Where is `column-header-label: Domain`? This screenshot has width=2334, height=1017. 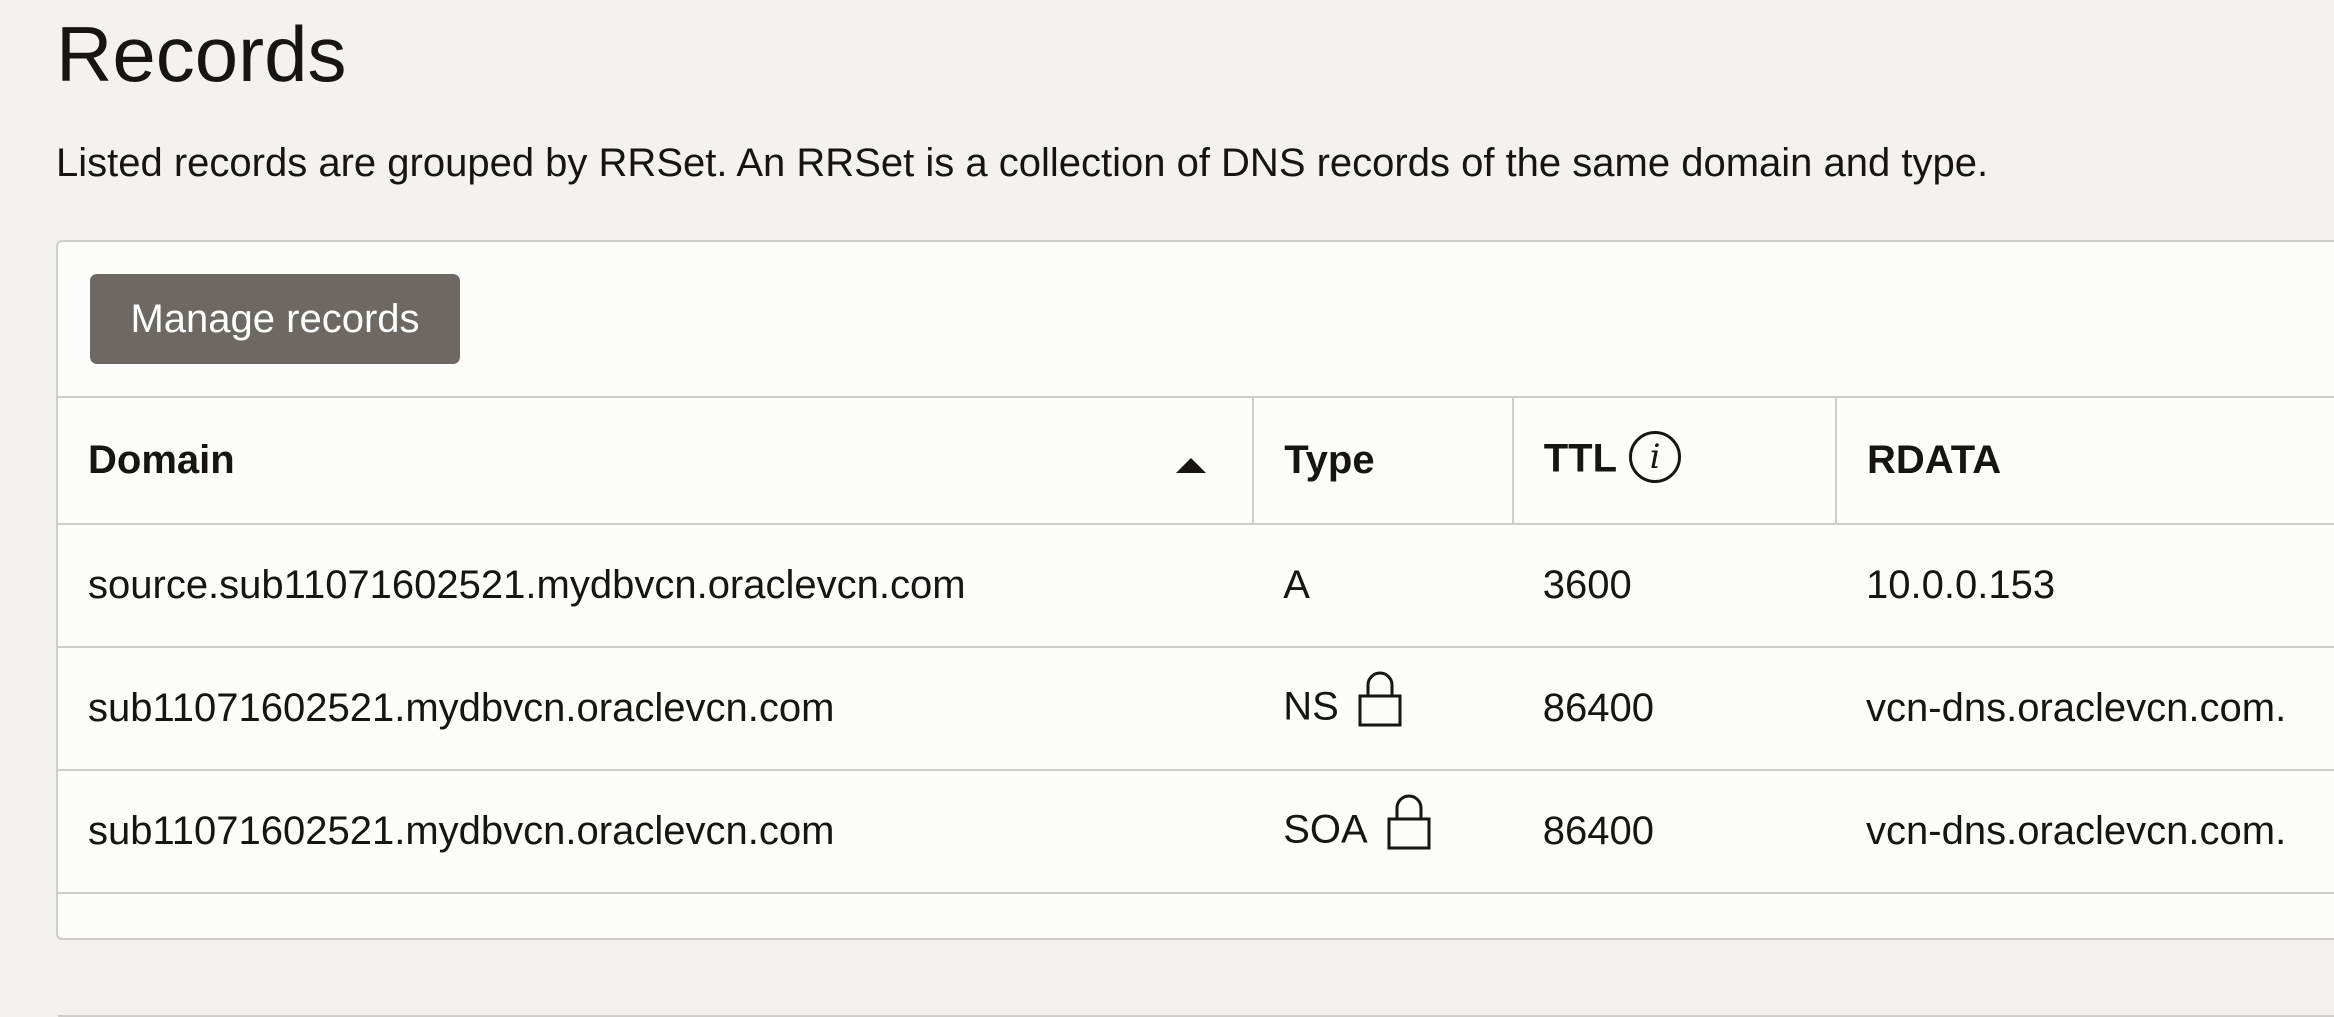 column-header-label: Domain is located at coordinates (161, 460).